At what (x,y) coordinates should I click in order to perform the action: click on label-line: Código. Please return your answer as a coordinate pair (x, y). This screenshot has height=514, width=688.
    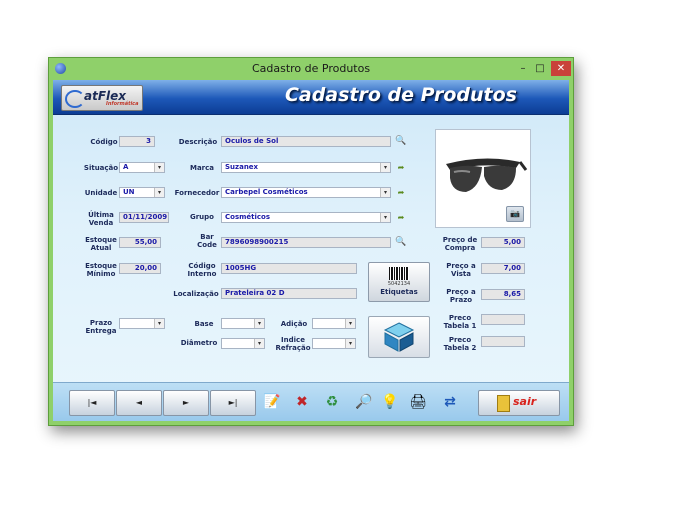
    Looking at the image, I should click on (202, 266).